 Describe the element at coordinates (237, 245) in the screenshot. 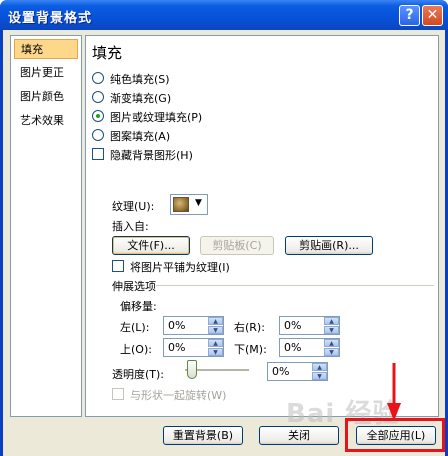

I see `clipboard-button: 剪贴板(C)` at that location.